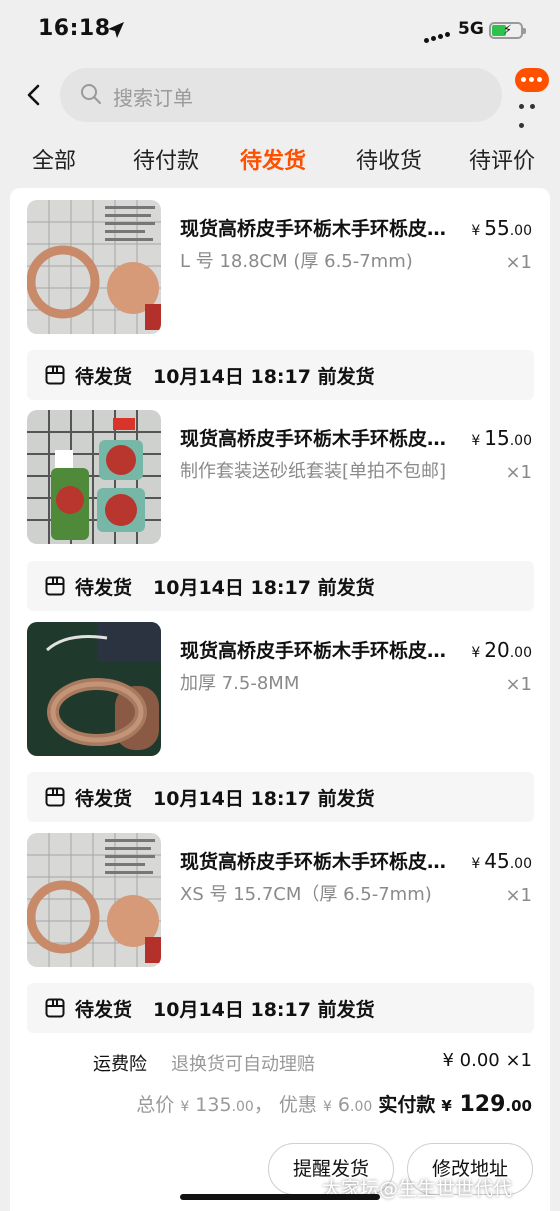 Image resolution: width=560 pixels, height=1211 pixels. Describe the element at coordinates (306, 894) in the screenshot. I see `product-spec: XS 号 15.7CM（厚 6.5-7mm)` at that location.